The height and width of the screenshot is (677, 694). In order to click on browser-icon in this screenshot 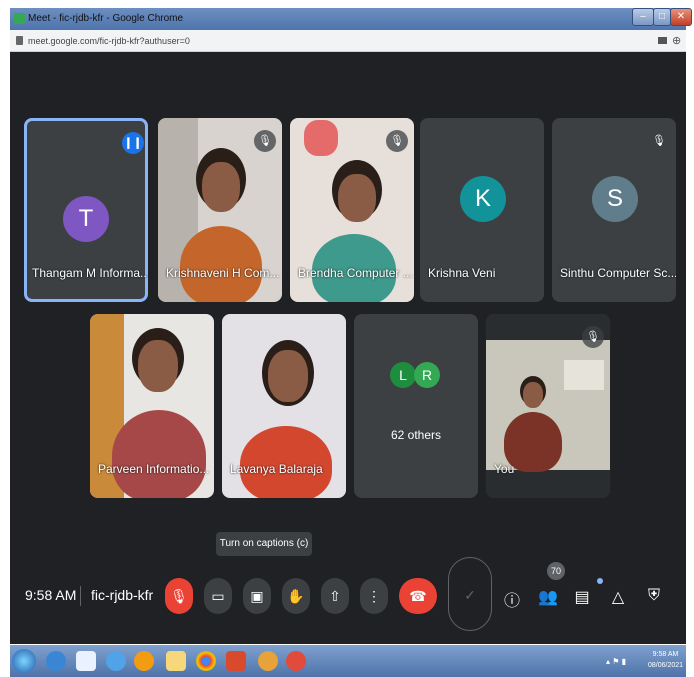, I will do `click(116, 661)`.